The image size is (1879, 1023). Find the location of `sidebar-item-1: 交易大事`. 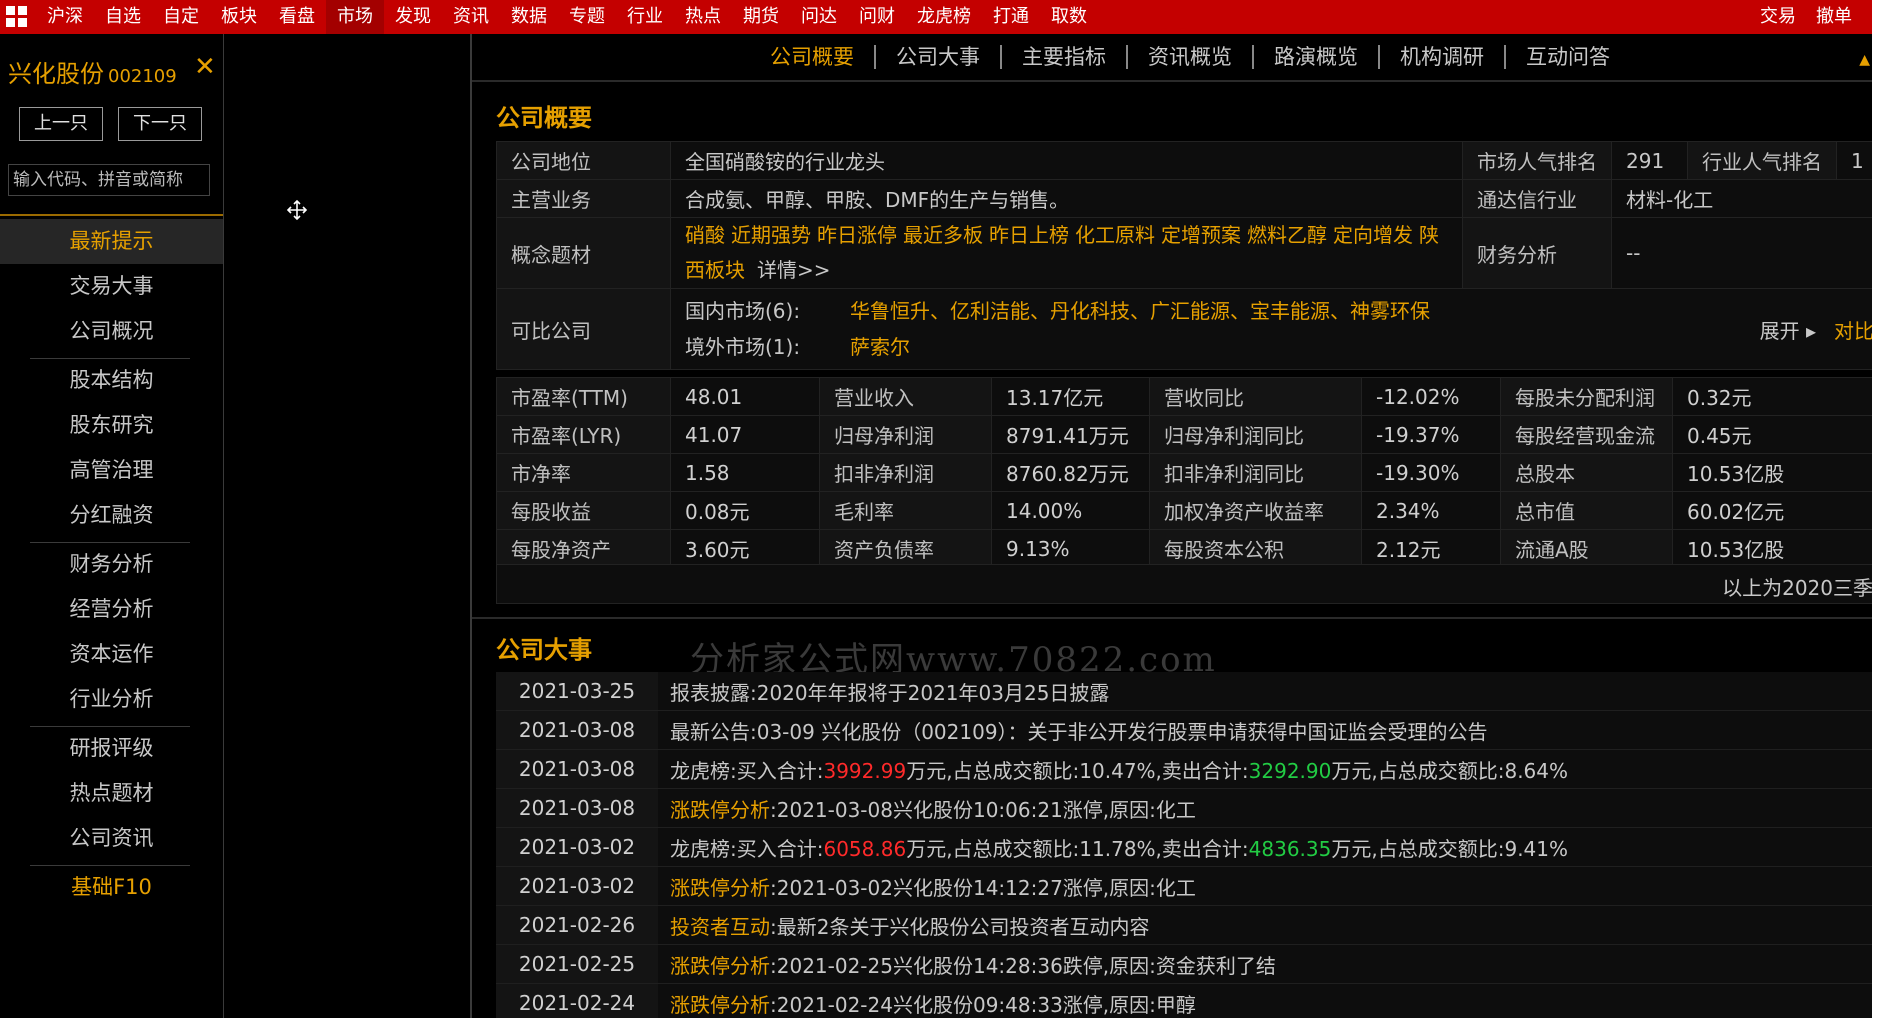

sidebar-item-1: 交易大事 is located at coordinates (111, 286).